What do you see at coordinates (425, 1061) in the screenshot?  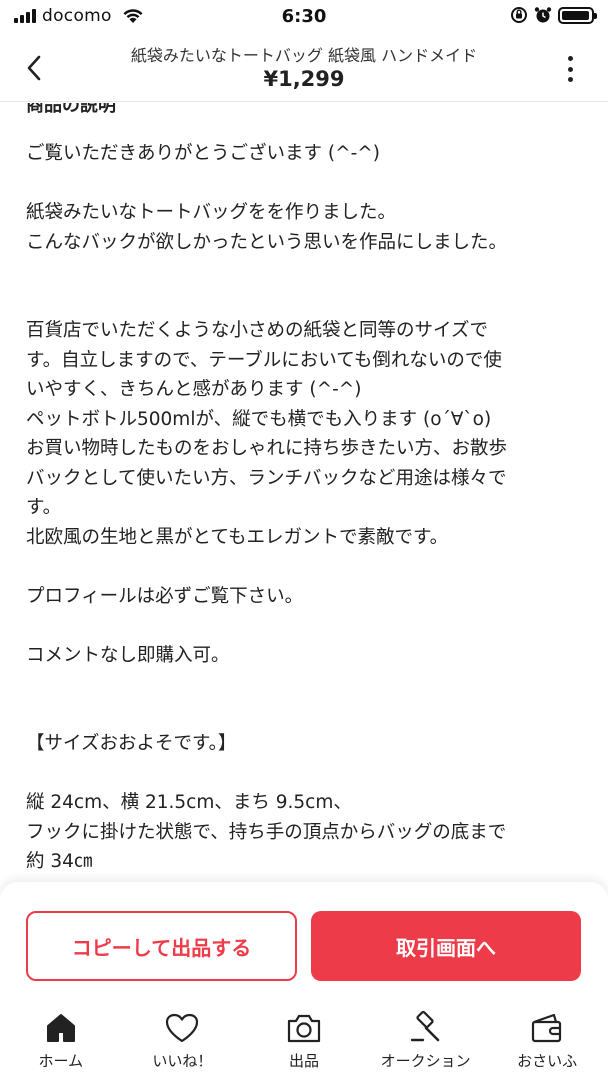 I see `tab-auction-label: オークション` at bounding box center [425, 1061].